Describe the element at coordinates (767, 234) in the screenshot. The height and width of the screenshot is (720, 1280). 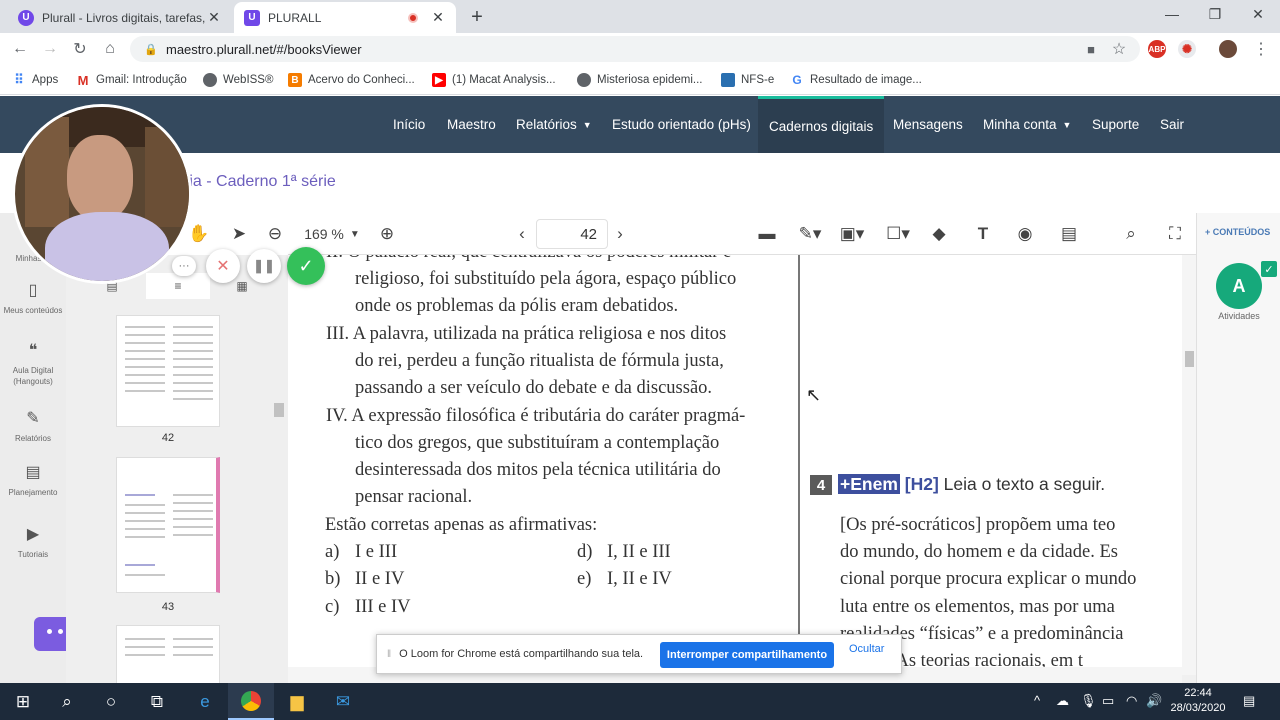
I see `comment-icon: ▬` at that location.